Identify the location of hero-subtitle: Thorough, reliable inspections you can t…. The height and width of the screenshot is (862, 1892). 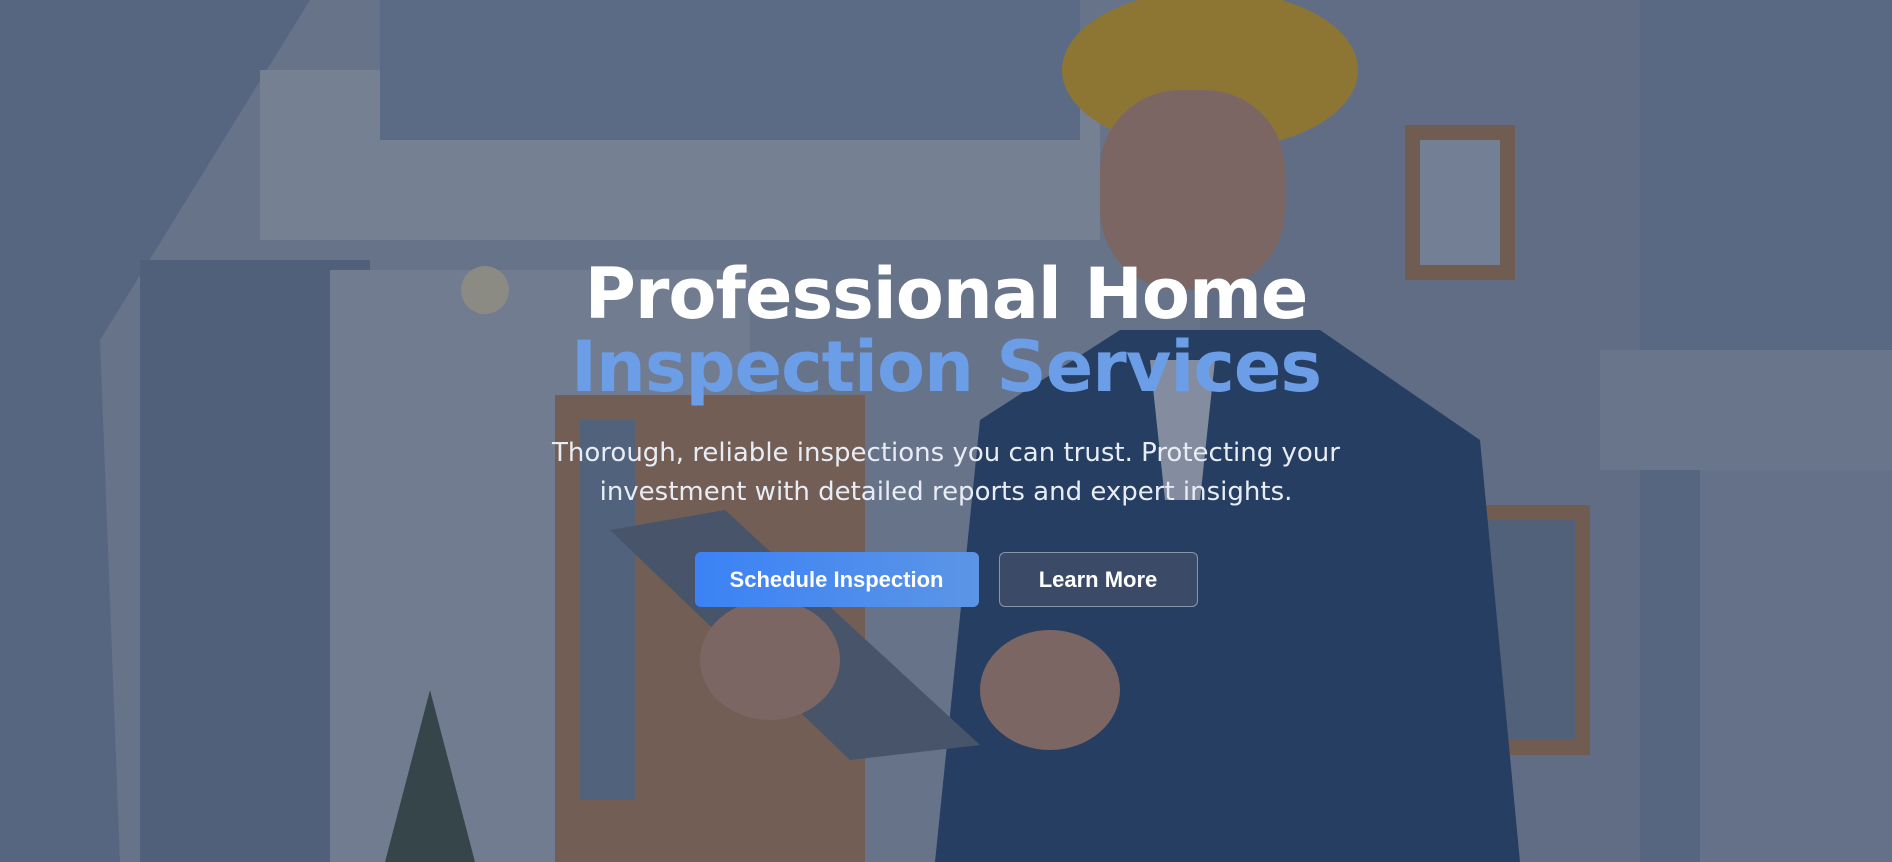
(946, 472).